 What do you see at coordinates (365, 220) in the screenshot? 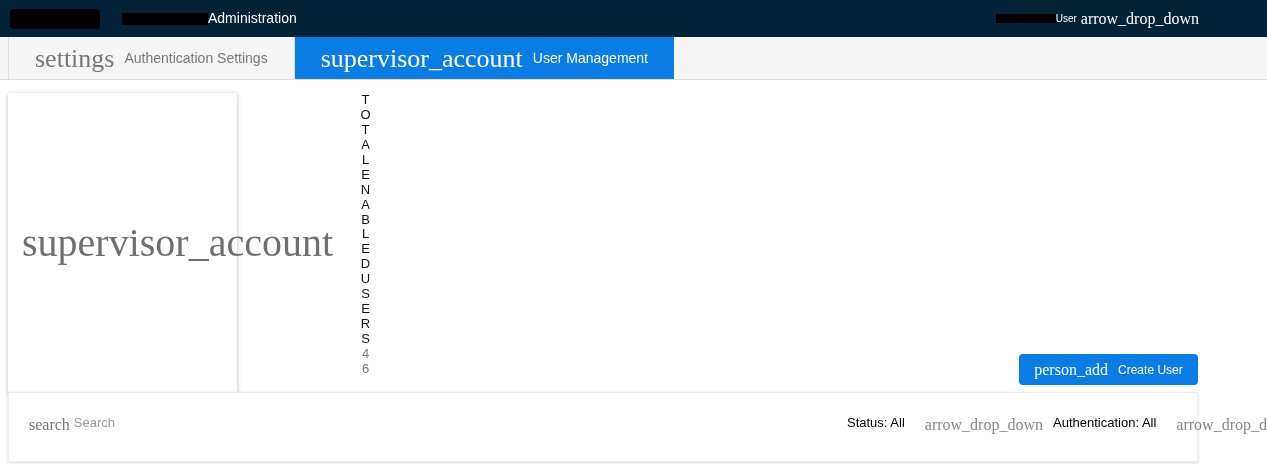
I see `stat-label: TOTALENABLEDUSERS` at bounding box center [365, 220].